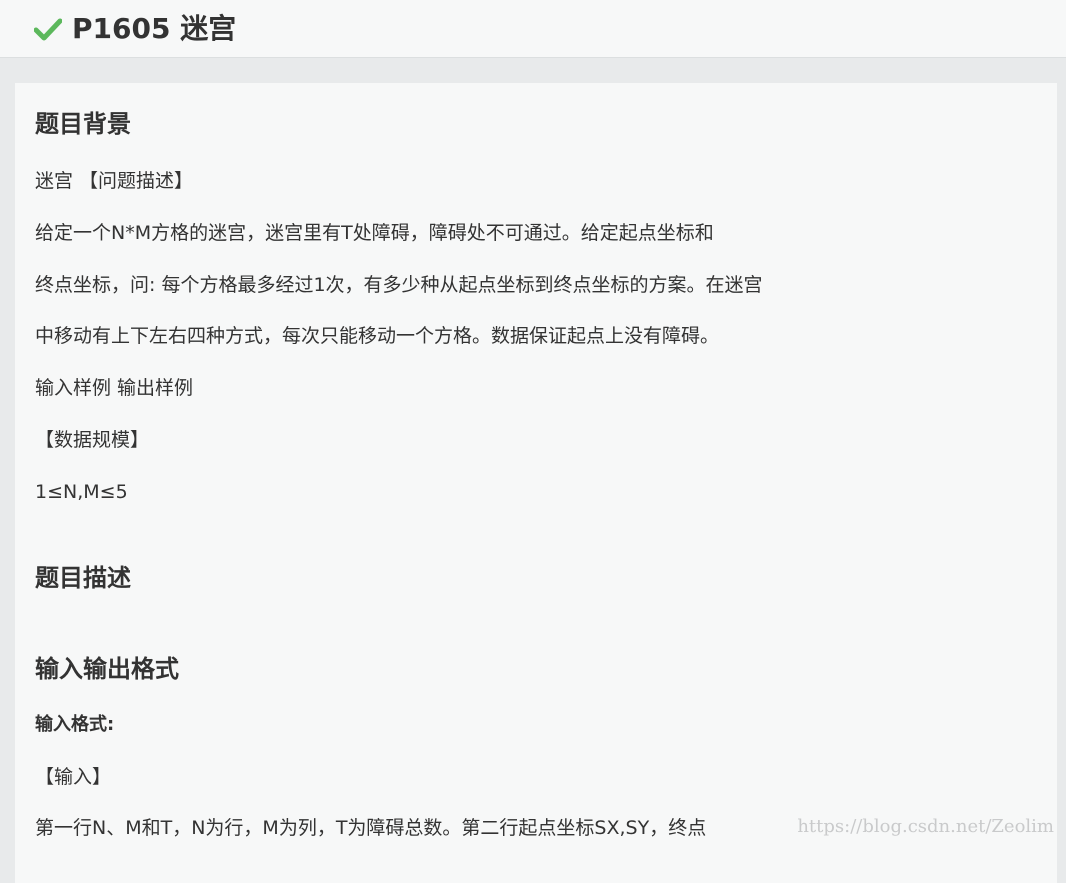 Image resolution: width=1066 pixels, height=883 pixels. Describe the element at coordinates (371, 828) in the screenshot. I see `paragraph: 第一行N、M和T，N为行，M为列，T为障碍总数。第二行起点坐标SX,SY，终点` at that location.